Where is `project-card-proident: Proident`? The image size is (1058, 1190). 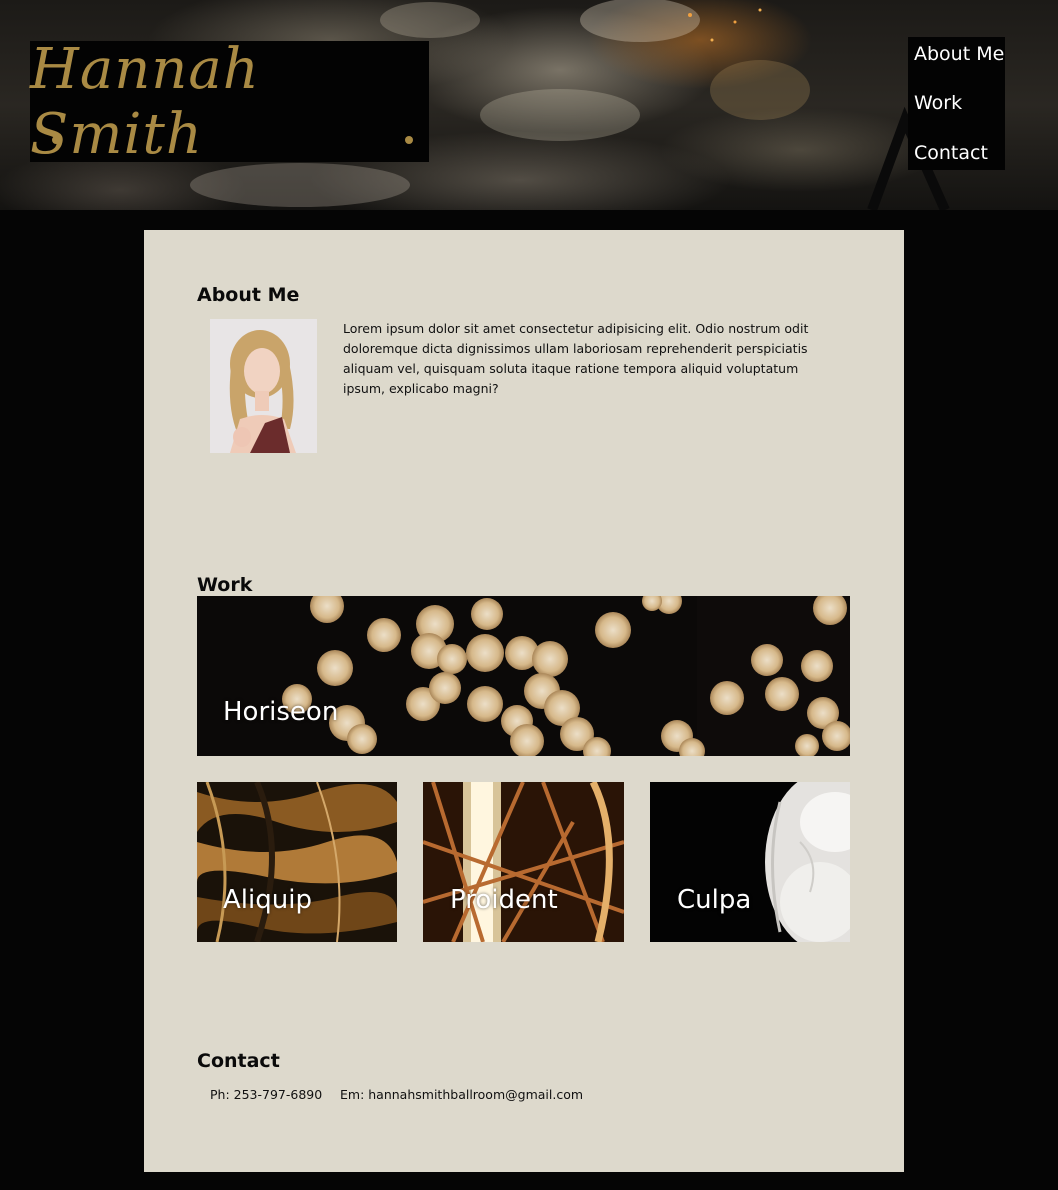 project-card-proident: Proident is located at coordinates (523, 862).